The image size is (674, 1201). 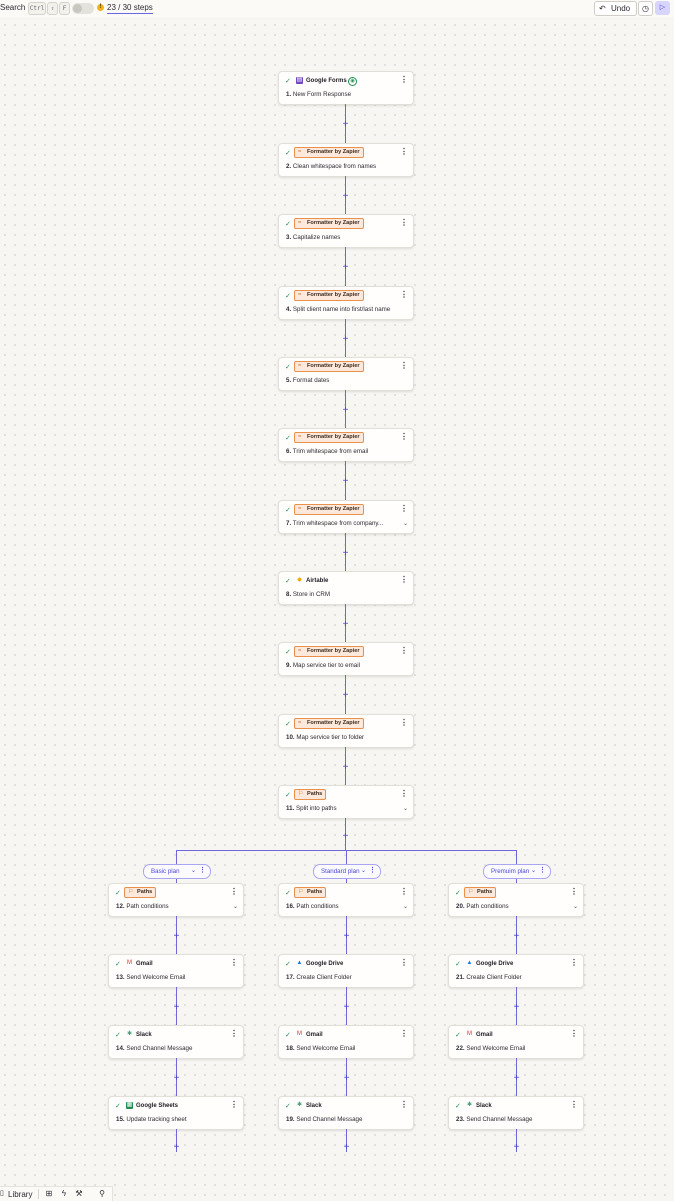 What do you see at coordinates (102, 1194) in the screenshot?
I see `search-icon: ⚲` at bounding box center [102, 1194].